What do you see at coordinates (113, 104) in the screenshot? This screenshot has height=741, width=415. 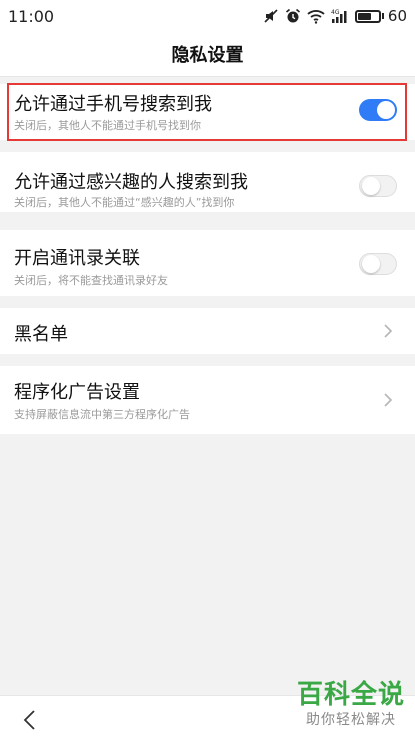 I see `setting-title: 允许通过手机号搜索到我` at bounding box center [113, 104].